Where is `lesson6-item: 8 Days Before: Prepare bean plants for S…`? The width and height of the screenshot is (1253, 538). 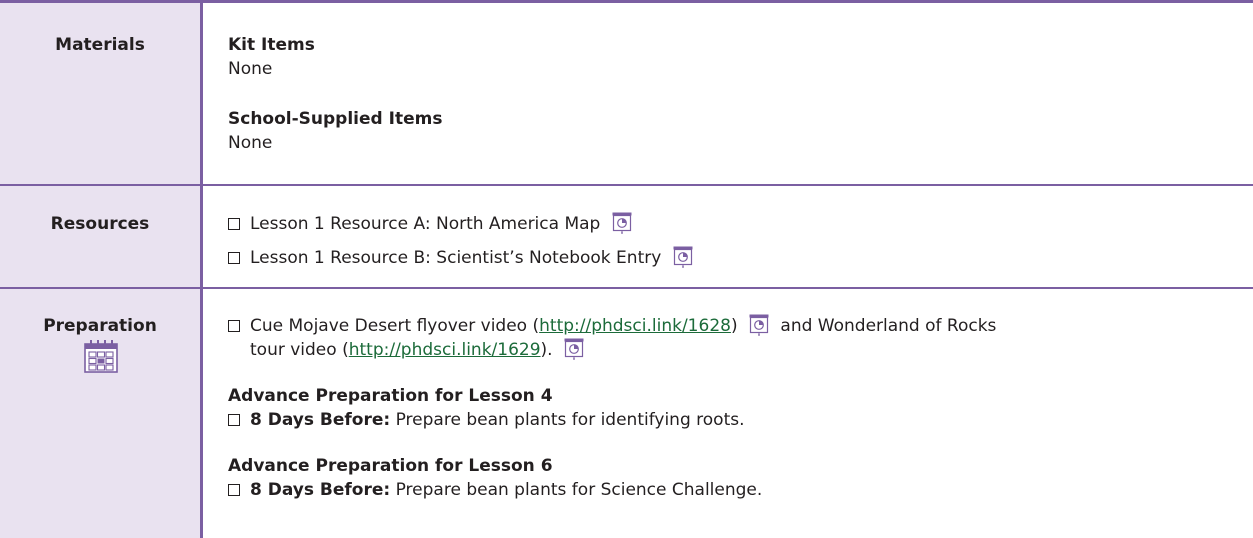
lesson6-item: 8 Days Before: Prepare bean plants for S… is located at coordinates (734, 490).